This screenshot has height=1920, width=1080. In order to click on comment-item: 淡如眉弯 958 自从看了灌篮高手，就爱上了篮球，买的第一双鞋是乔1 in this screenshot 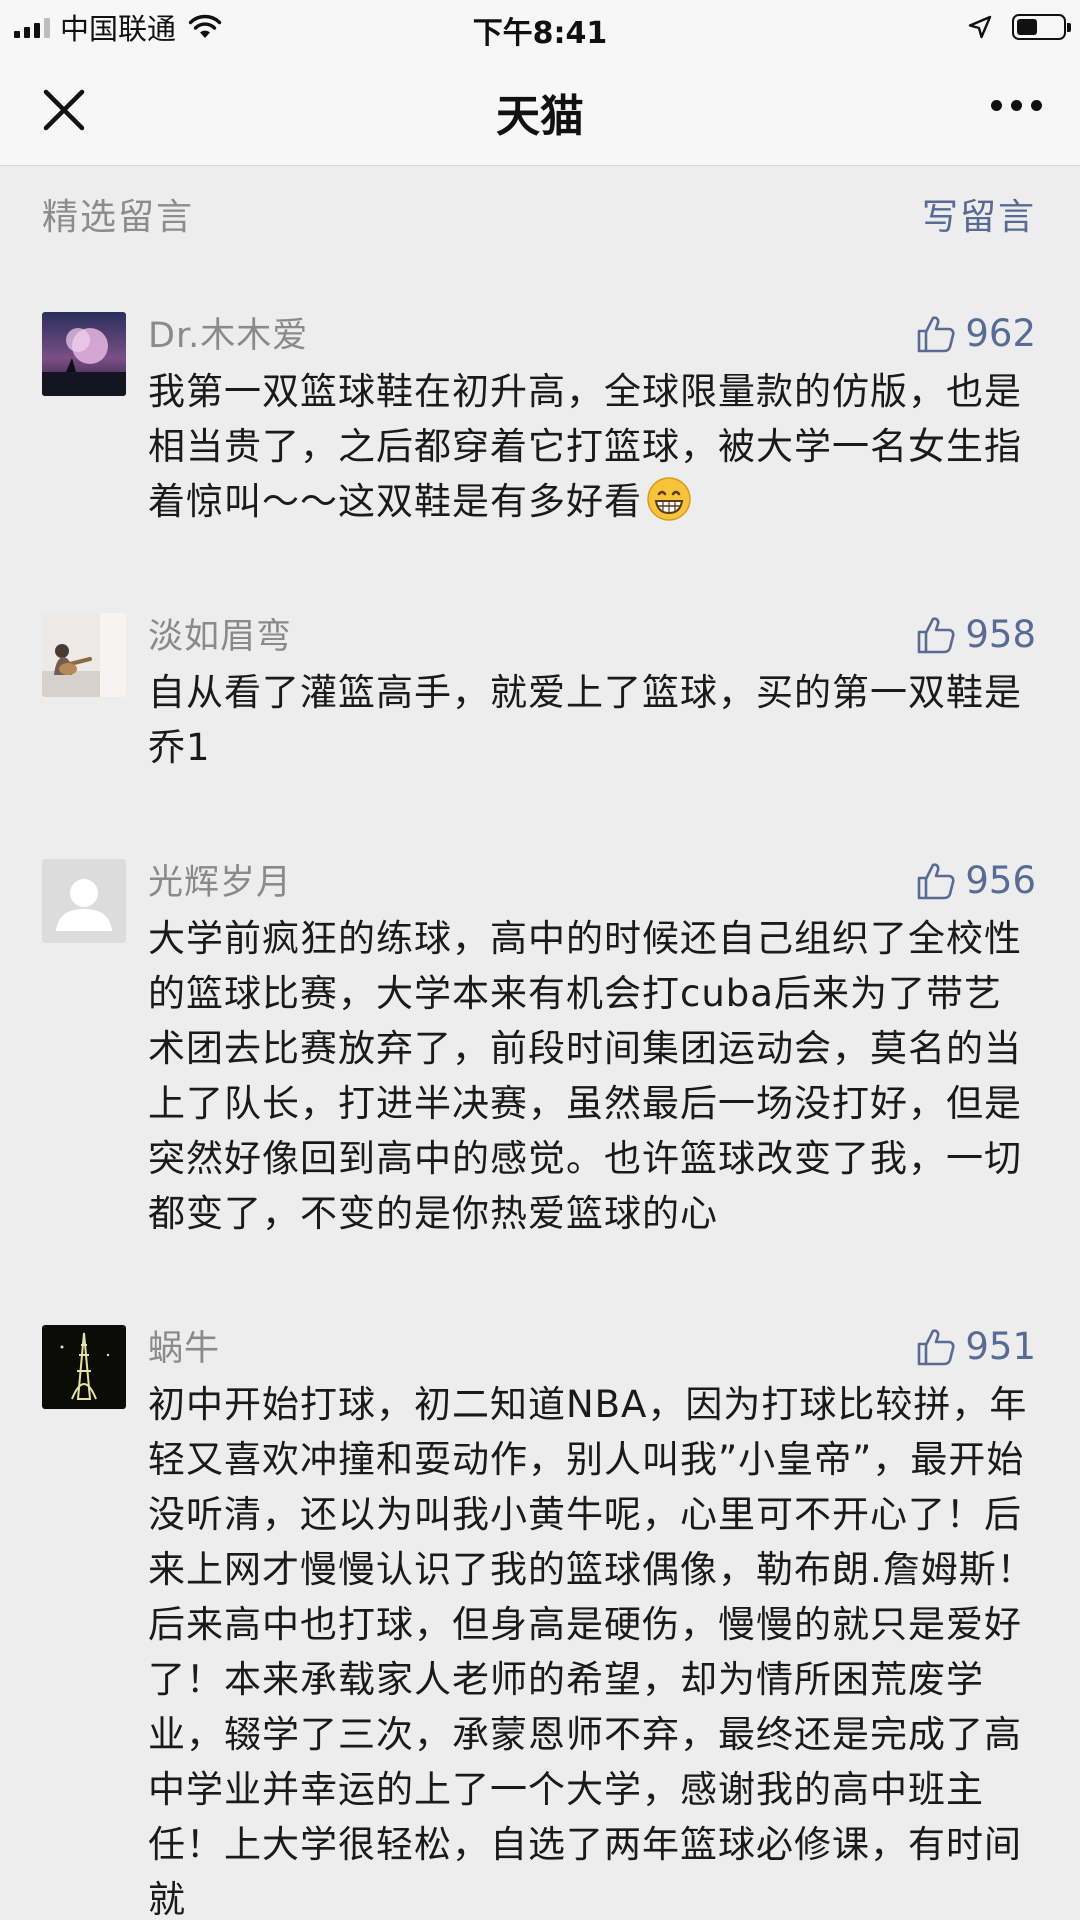, I will do `click(540, 692)`.